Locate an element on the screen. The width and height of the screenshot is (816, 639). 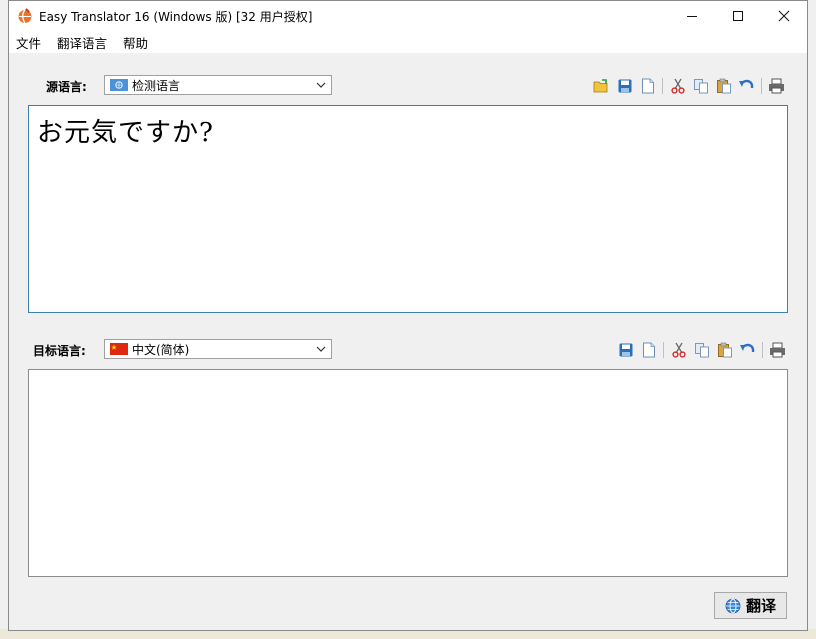
minimize-button is located at coordinates (692, 16).